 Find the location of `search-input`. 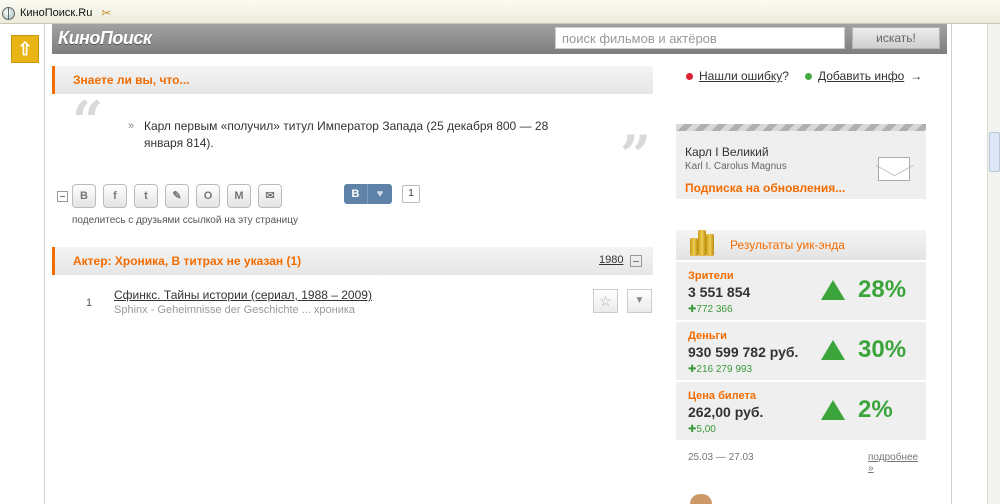

search-input is located at coordinates (700, 38).